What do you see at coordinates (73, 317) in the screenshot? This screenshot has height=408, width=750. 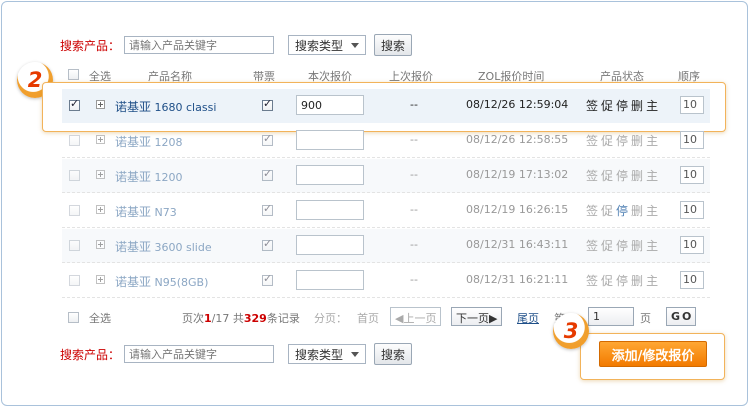 I see `select-all-checkbox-bottom` at bounding box center [73, 317].